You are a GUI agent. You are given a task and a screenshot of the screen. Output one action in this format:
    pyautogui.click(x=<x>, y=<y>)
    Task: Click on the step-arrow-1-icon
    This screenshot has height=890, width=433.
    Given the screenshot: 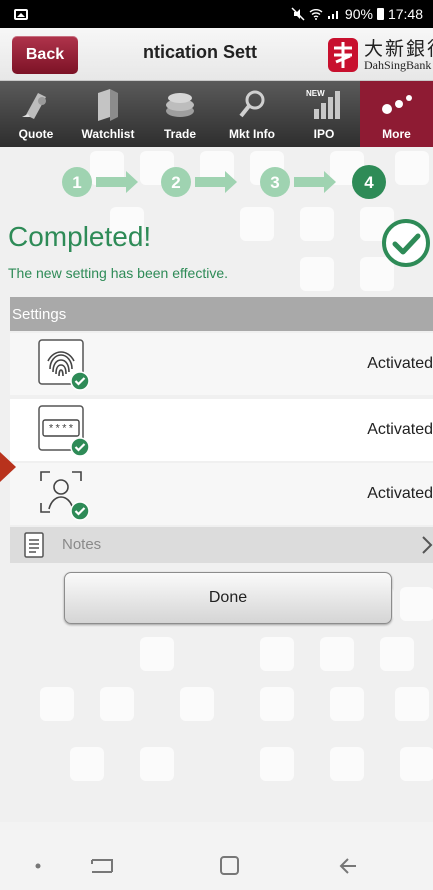 What is the action you would take?
    pyautogui.click(x=117, y=182)
    